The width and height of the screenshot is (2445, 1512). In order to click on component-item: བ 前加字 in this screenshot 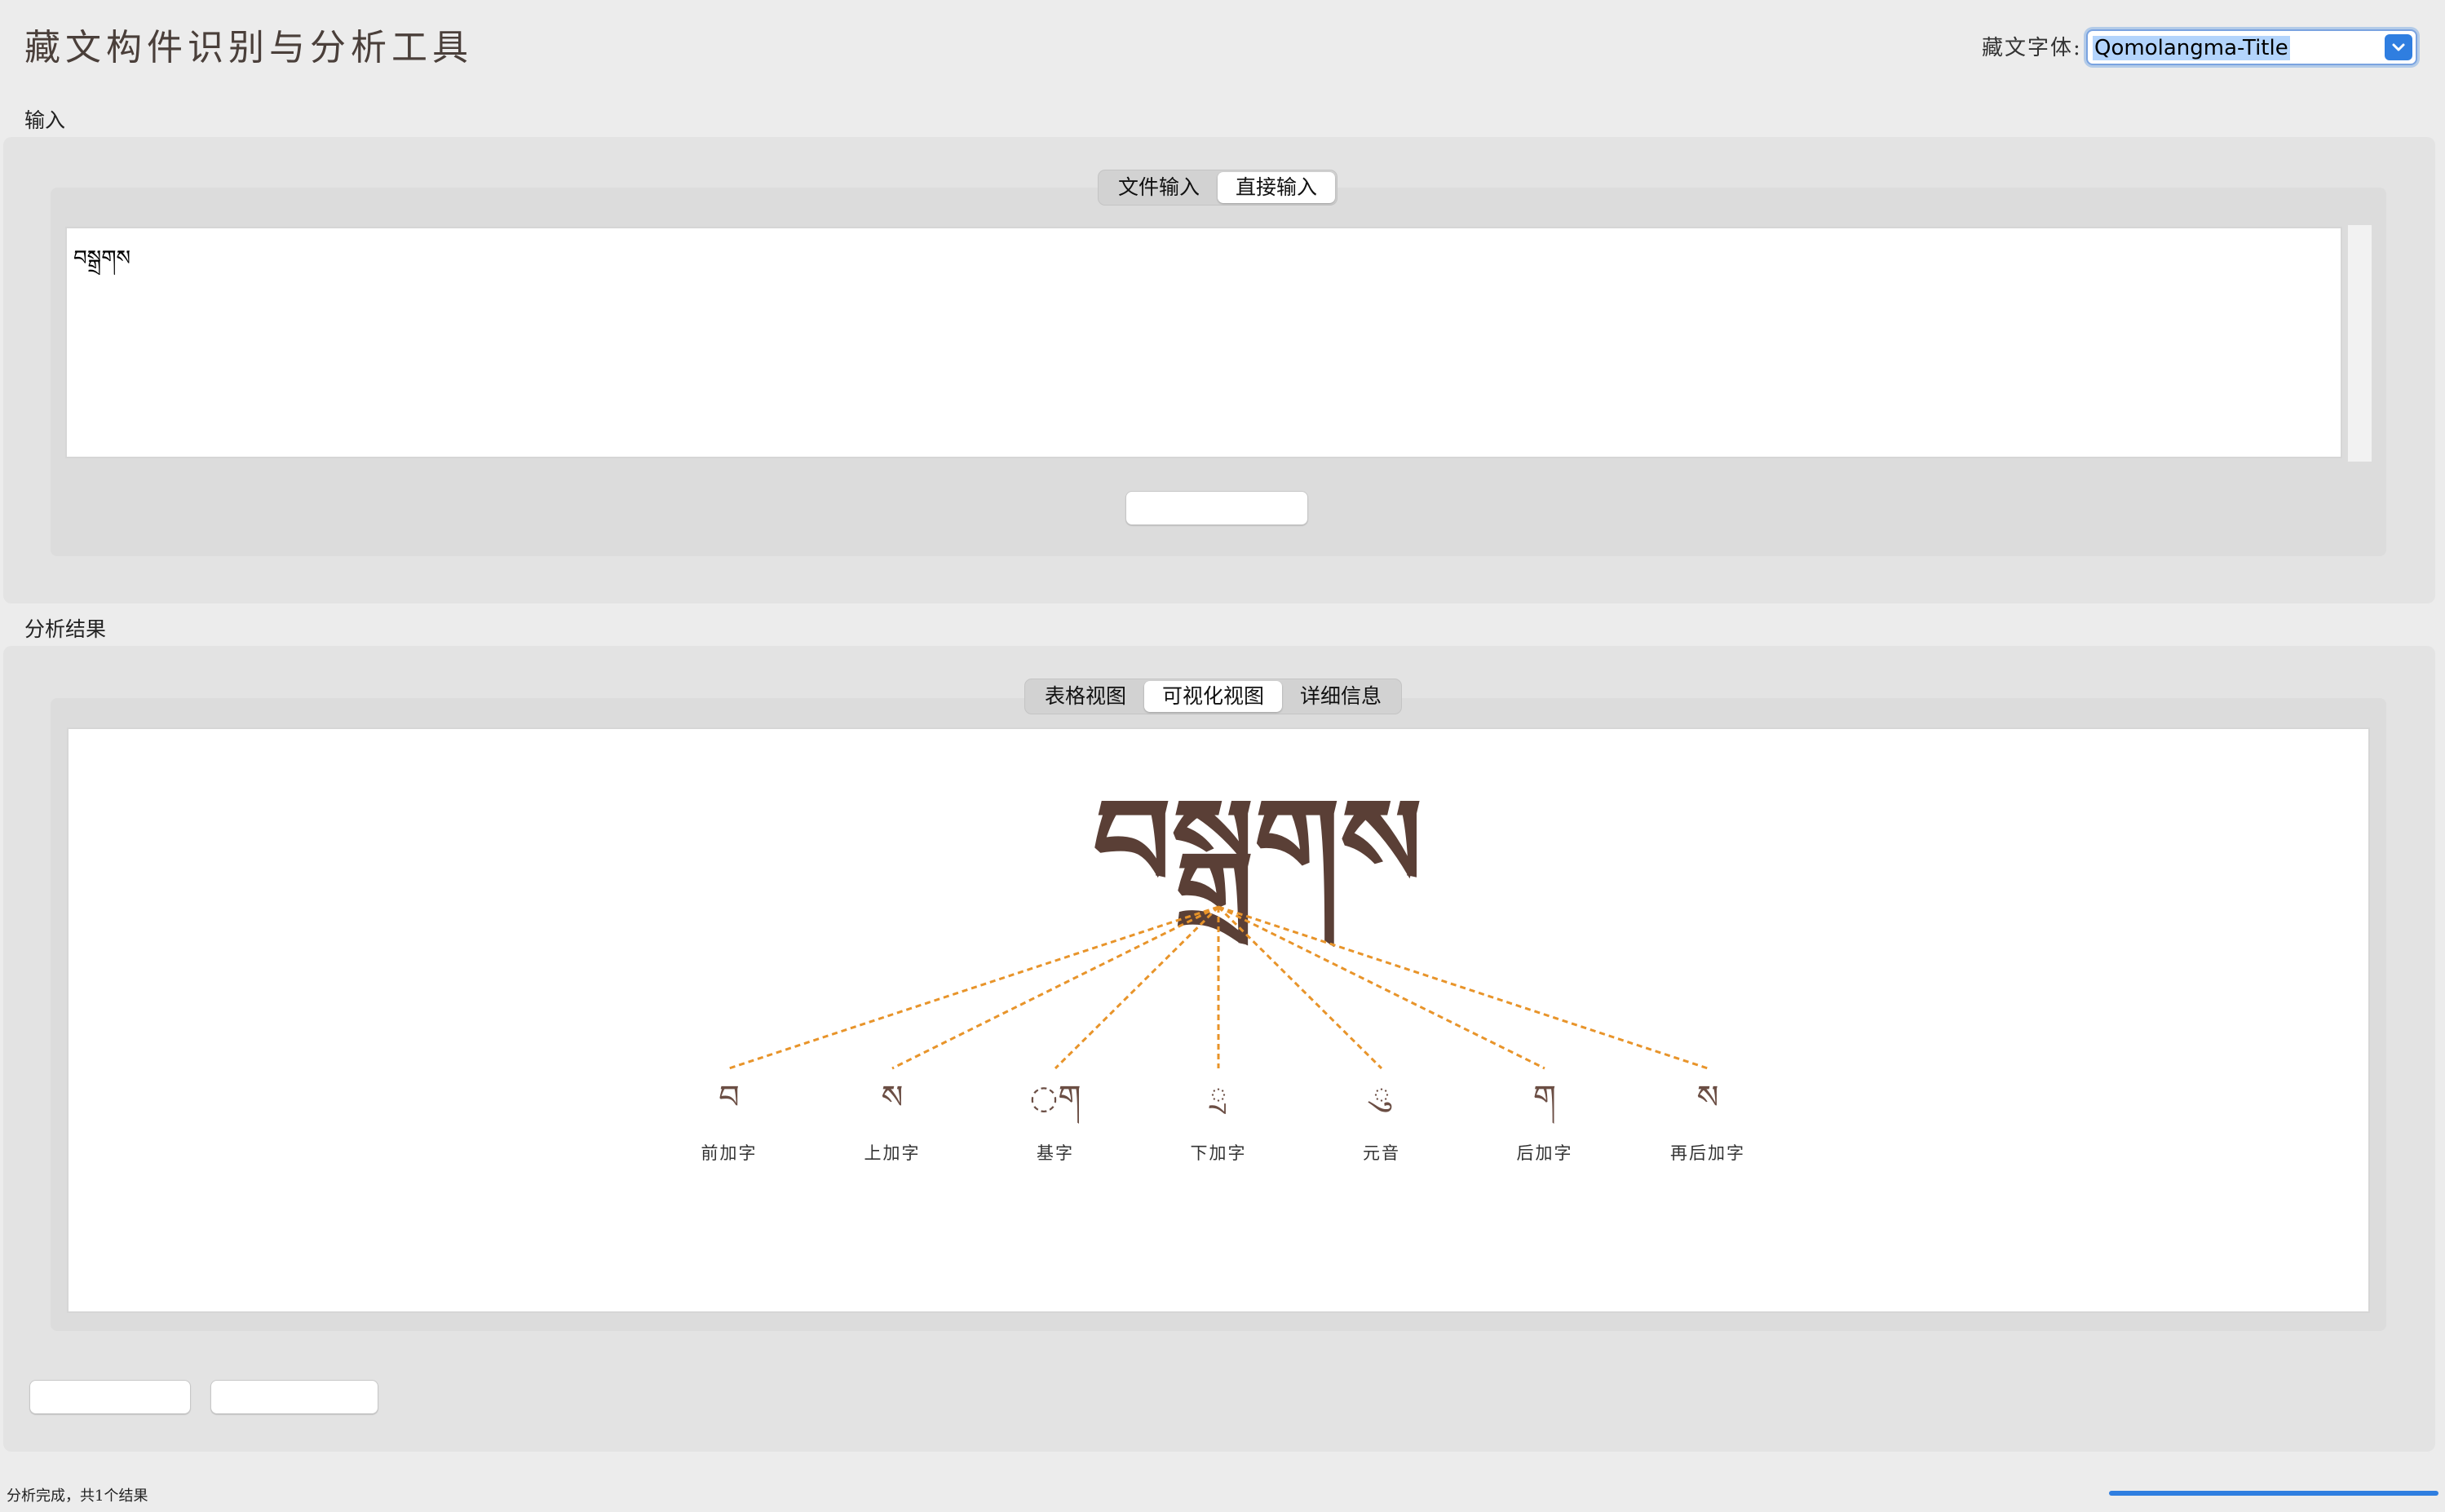, I will do `click(729, 1121)`.